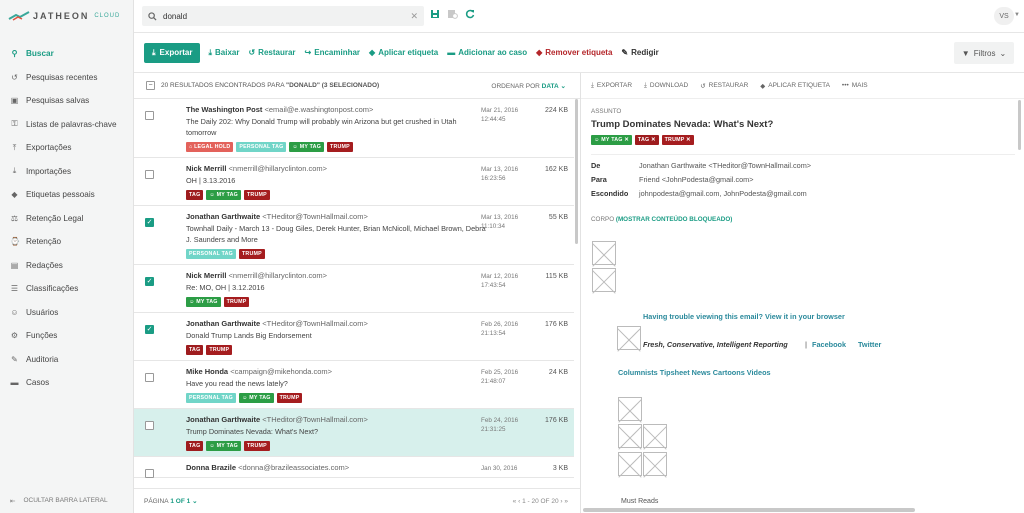  Describe the element at coordinates (869, 344) in the screenshot. I see `twitter-link: Twitter` at that location.